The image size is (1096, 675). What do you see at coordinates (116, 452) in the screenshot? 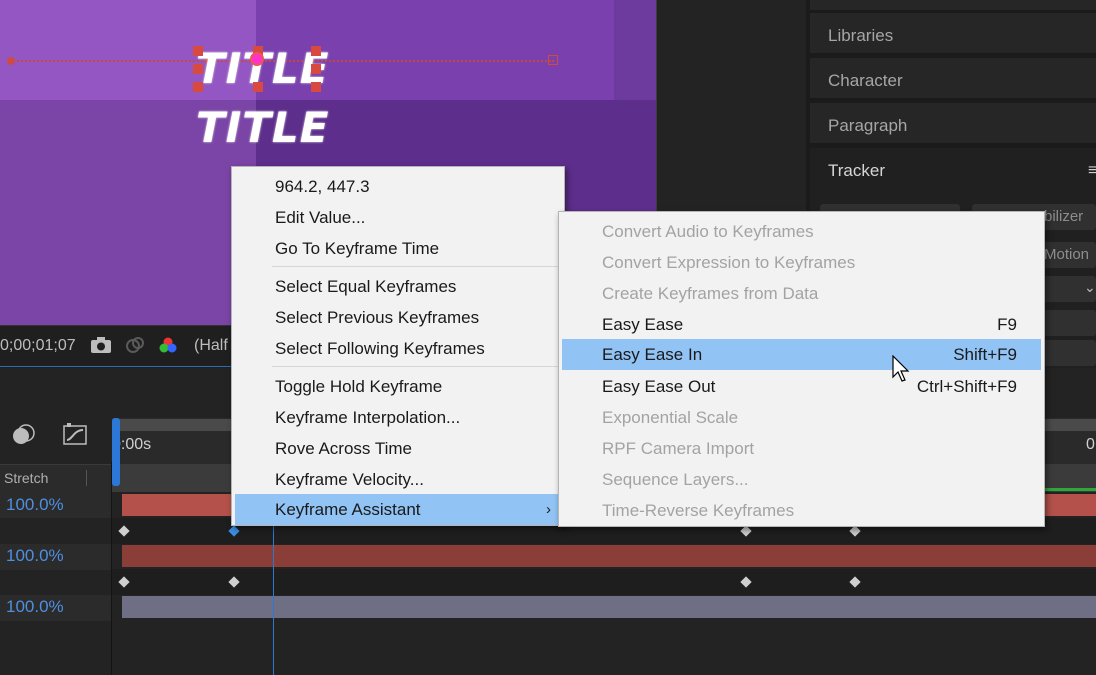
I see `current-time-indicator-head` at bounding box center [116, 452].